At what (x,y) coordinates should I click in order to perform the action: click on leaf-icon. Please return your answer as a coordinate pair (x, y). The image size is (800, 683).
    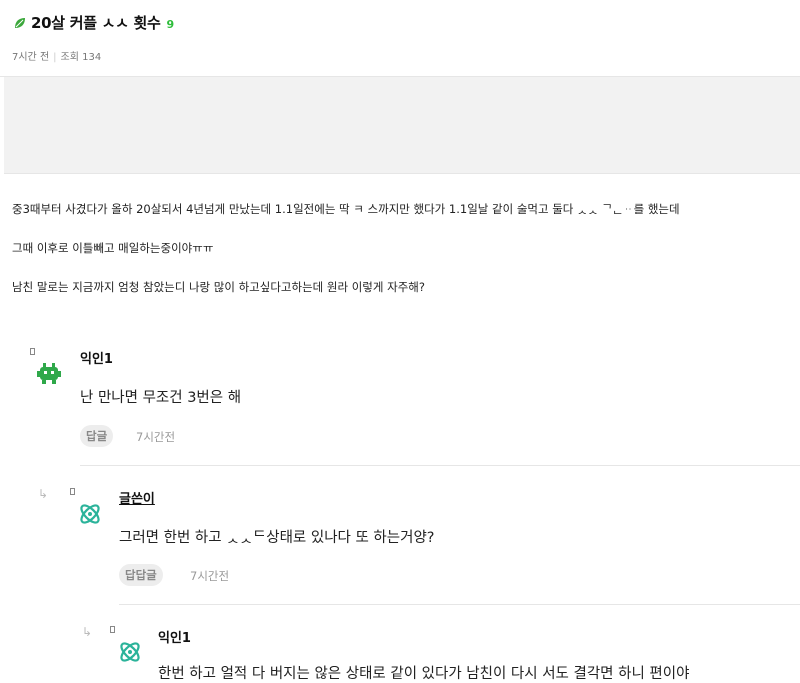
    Looking at the image, I should click on (20, 22).